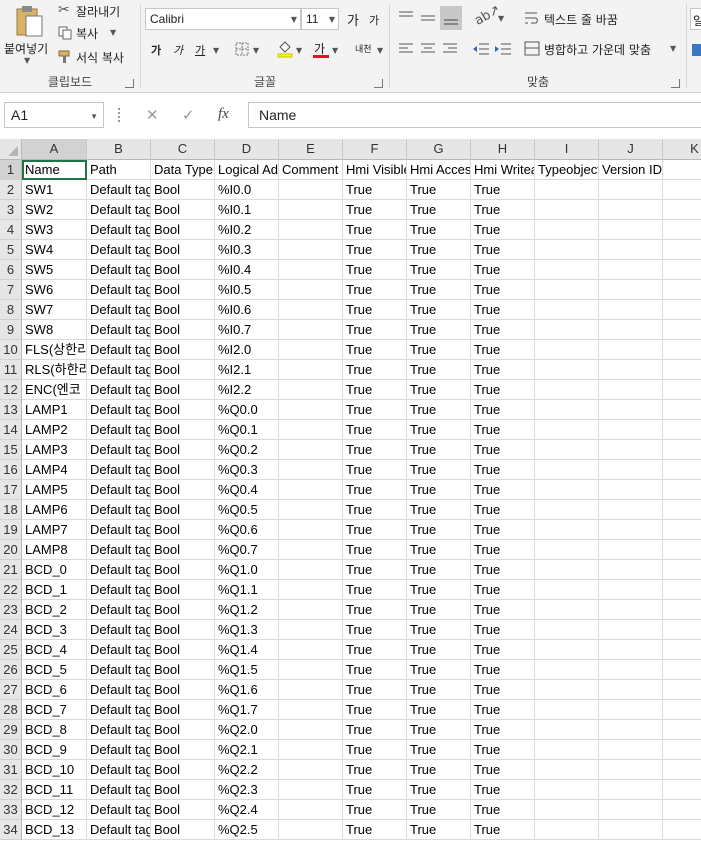 The width and height of the screenshot is (701, 844). I want to click on cell-j10, so click(631, 350).